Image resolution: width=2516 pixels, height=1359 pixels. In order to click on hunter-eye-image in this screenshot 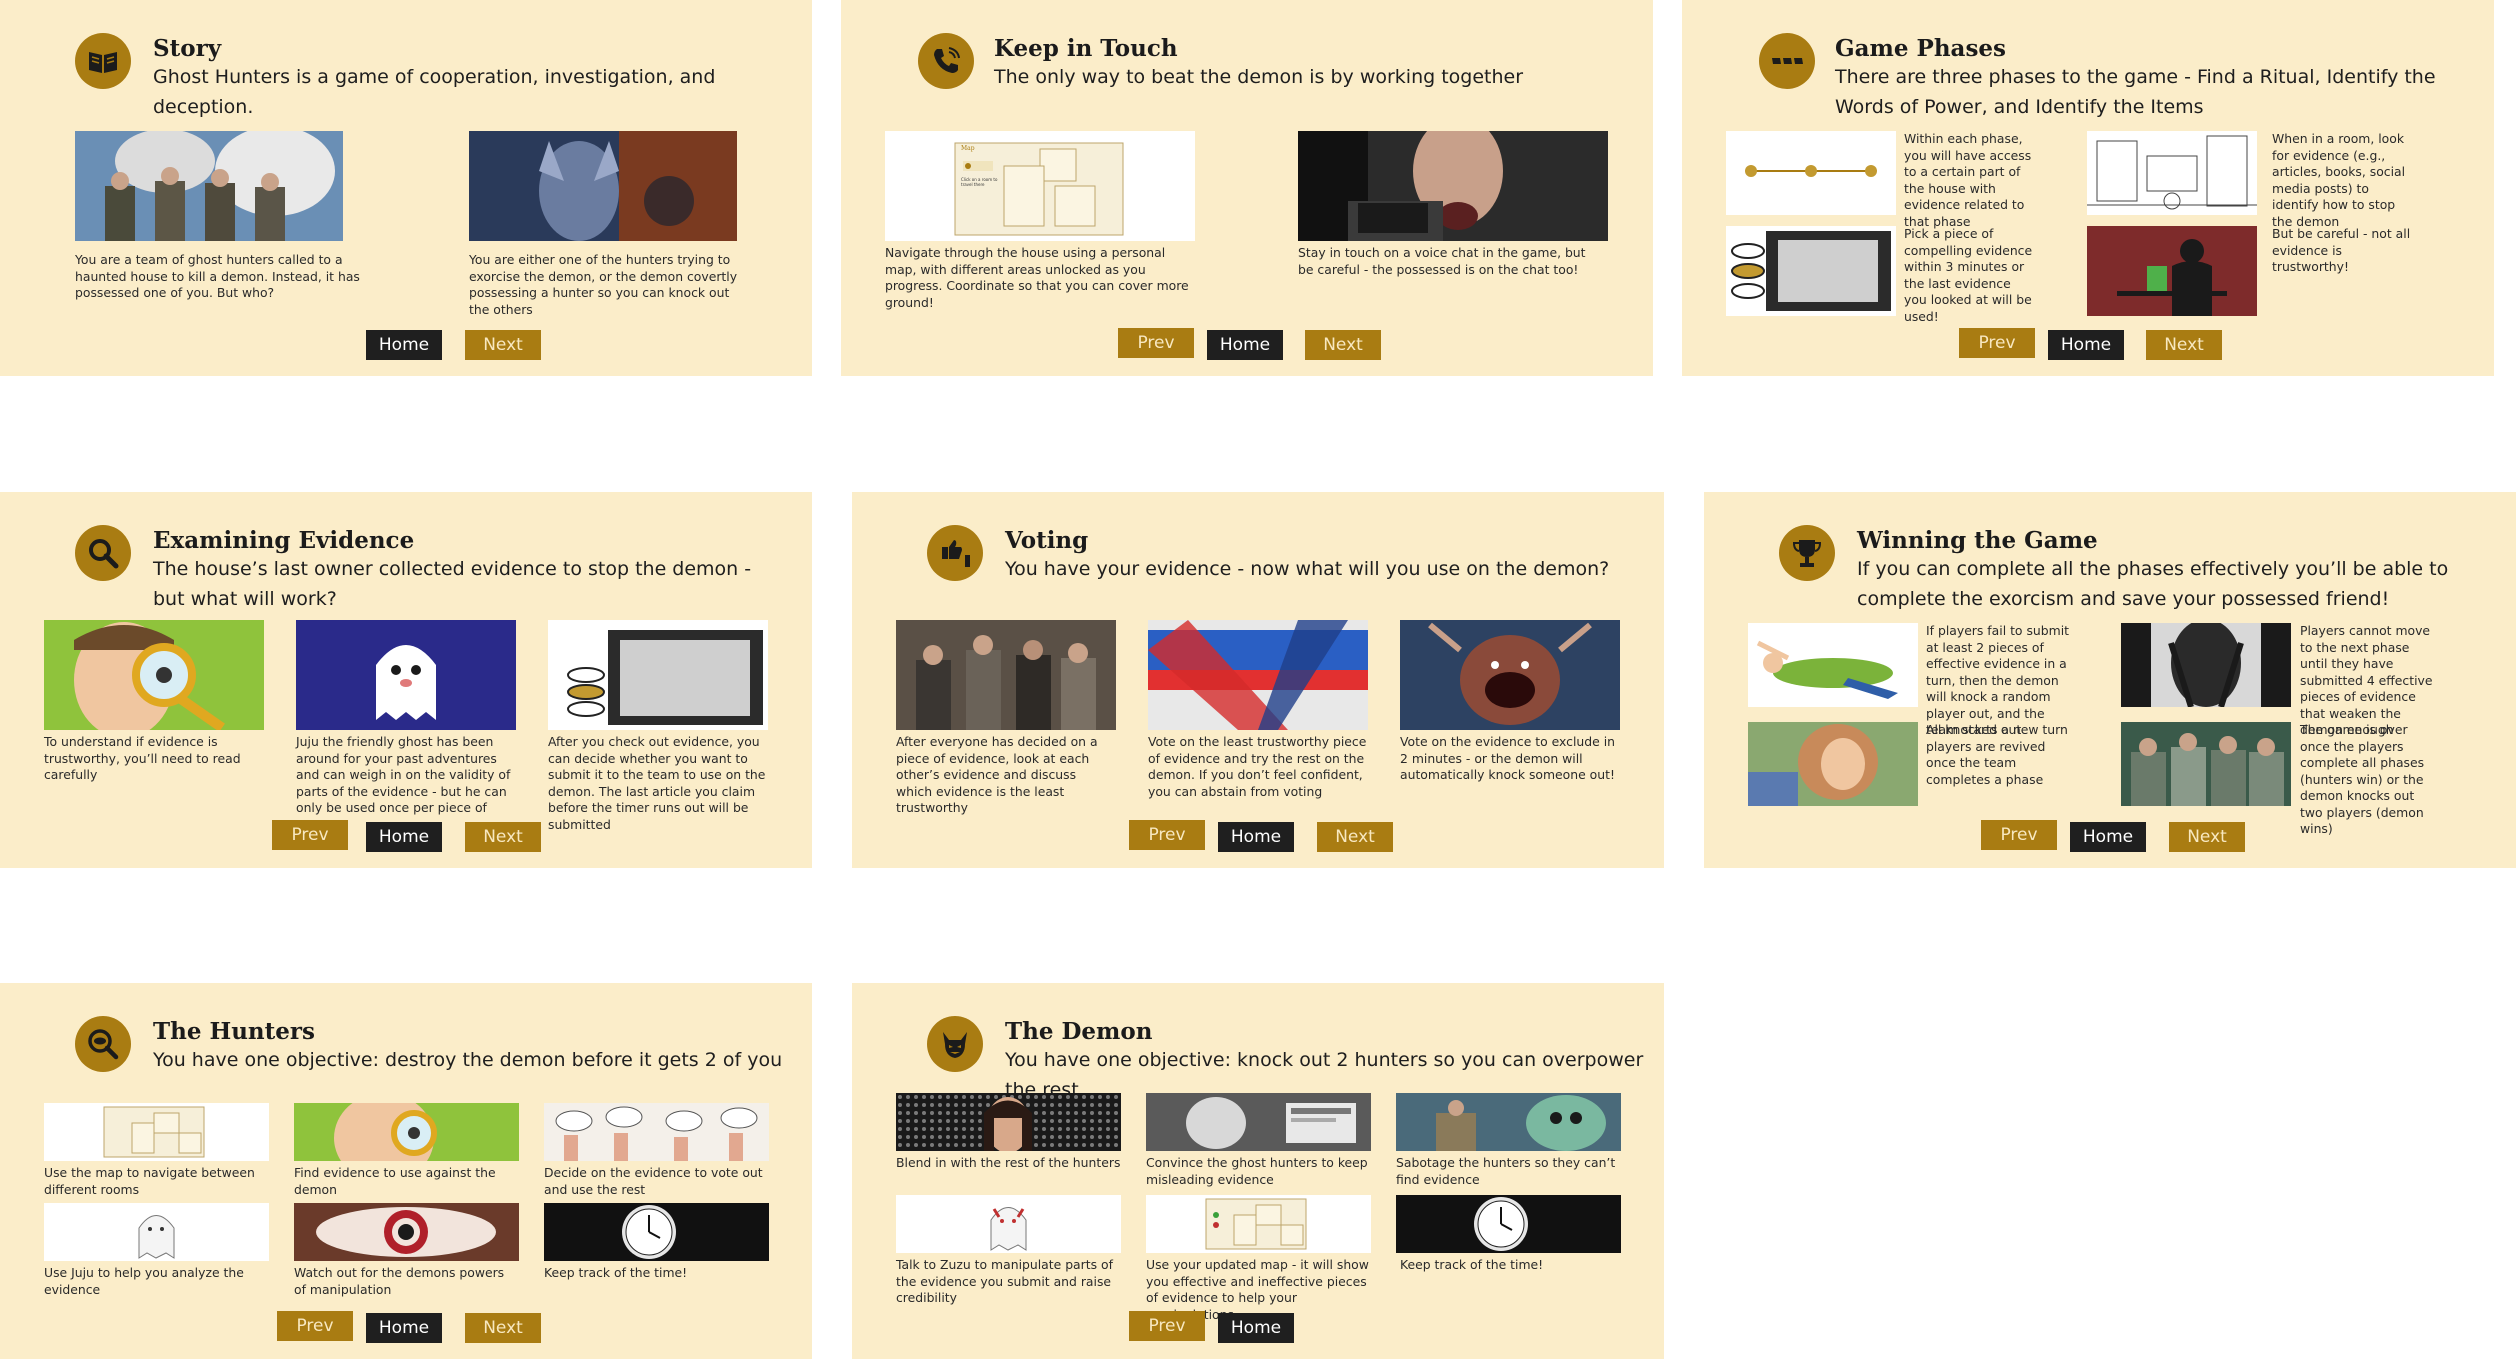, I will do `click(406, 1232)`.